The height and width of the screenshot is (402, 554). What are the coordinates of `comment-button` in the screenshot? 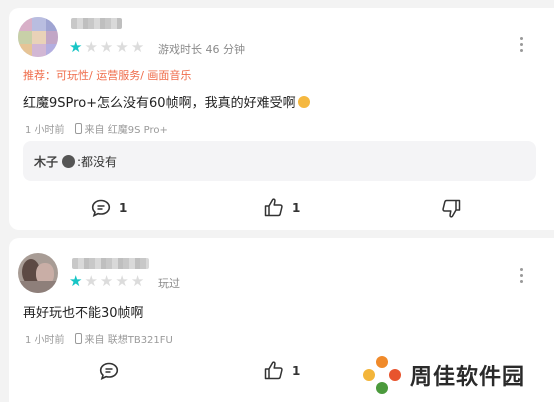 It's located at (113, 371).